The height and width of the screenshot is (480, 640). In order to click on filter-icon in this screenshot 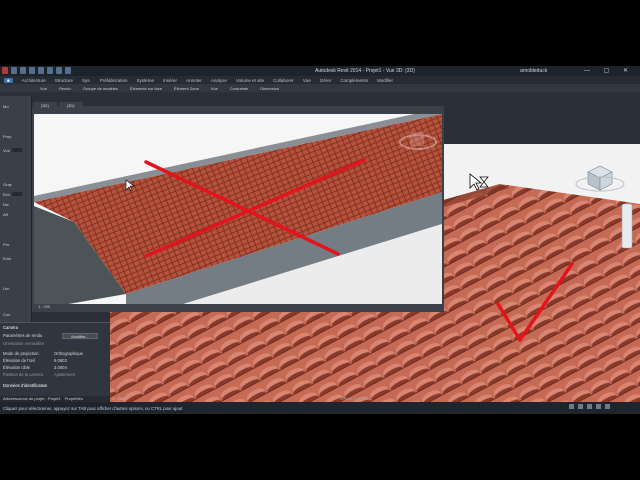, I will do `click(607, 406)`.